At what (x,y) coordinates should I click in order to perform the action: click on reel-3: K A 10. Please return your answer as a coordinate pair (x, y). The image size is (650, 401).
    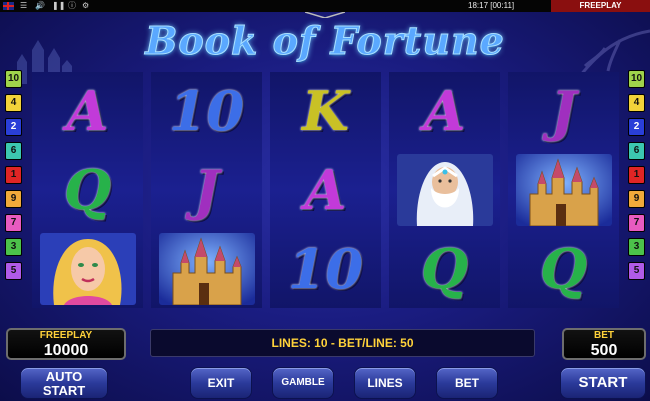
    Looking at the image, I should click on (325, 190).